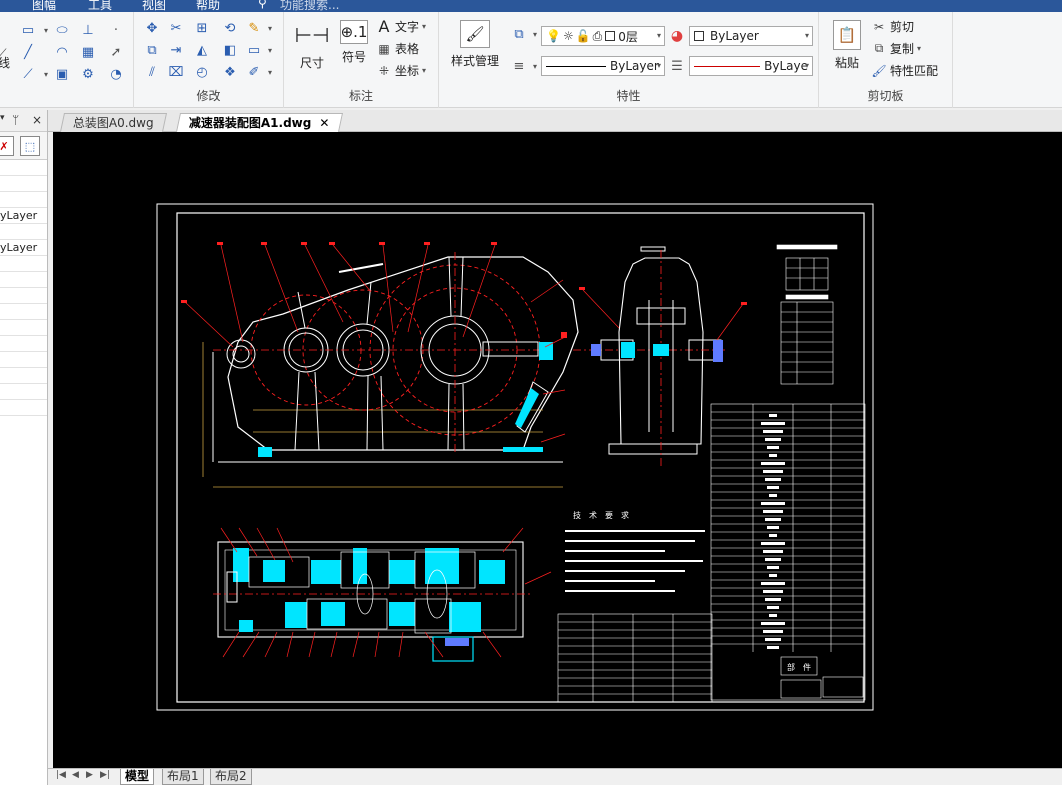 This screenshot has height=785, width=1062. Describe the element at coordinates (176, 72) in the screenshot. I see `break-icon: ⌧` at that location.